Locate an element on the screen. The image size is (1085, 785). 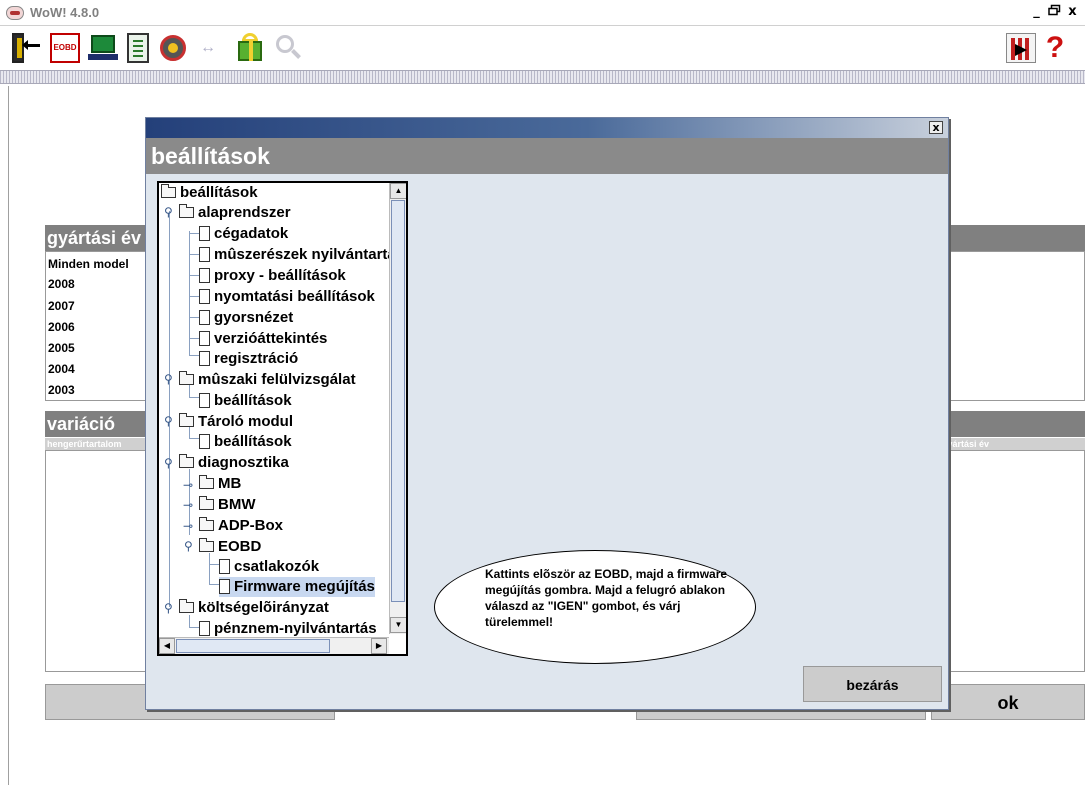
scroll-thumb-horizontal is located at coordinates (253, 646).